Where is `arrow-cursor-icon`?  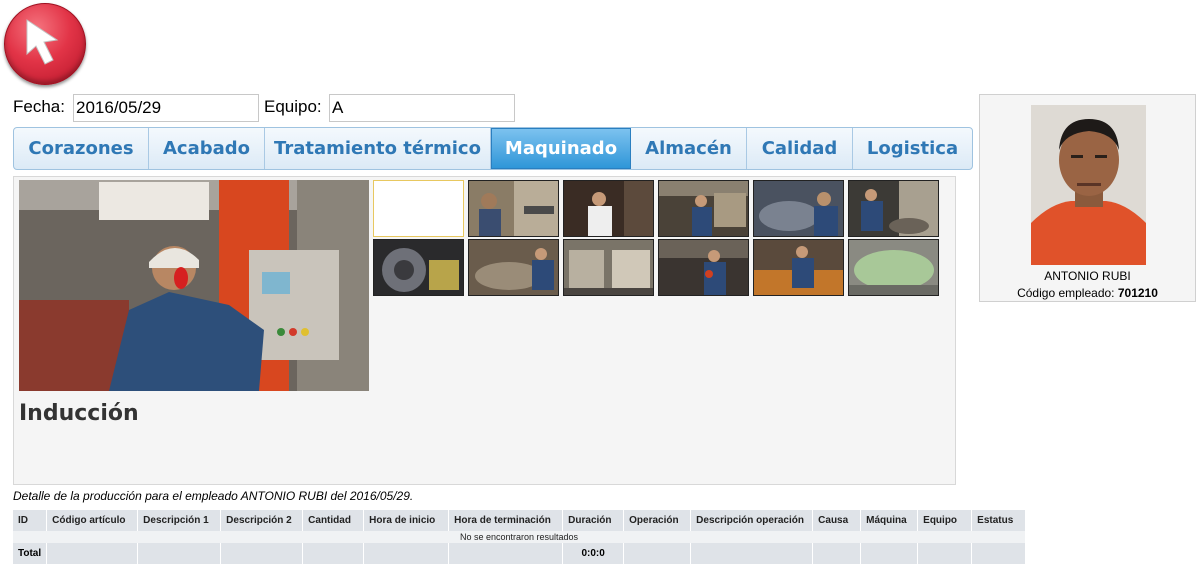
arrow-cursor-icon is located at coordinates (42, 42).